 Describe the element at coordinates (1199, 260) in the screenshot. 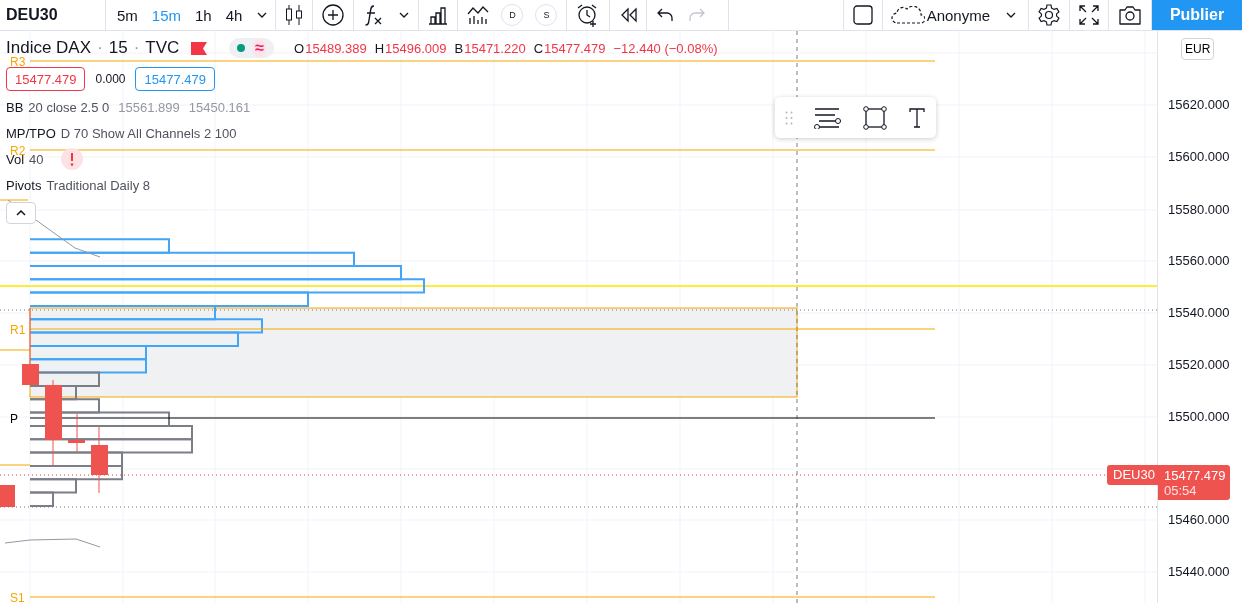

I see `price-label: 15560.000` at that location.